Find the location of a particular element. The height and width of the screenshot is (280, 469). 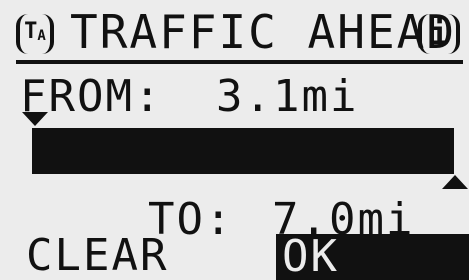

ta-badge-letter: T is located at coordinates (31, 31).